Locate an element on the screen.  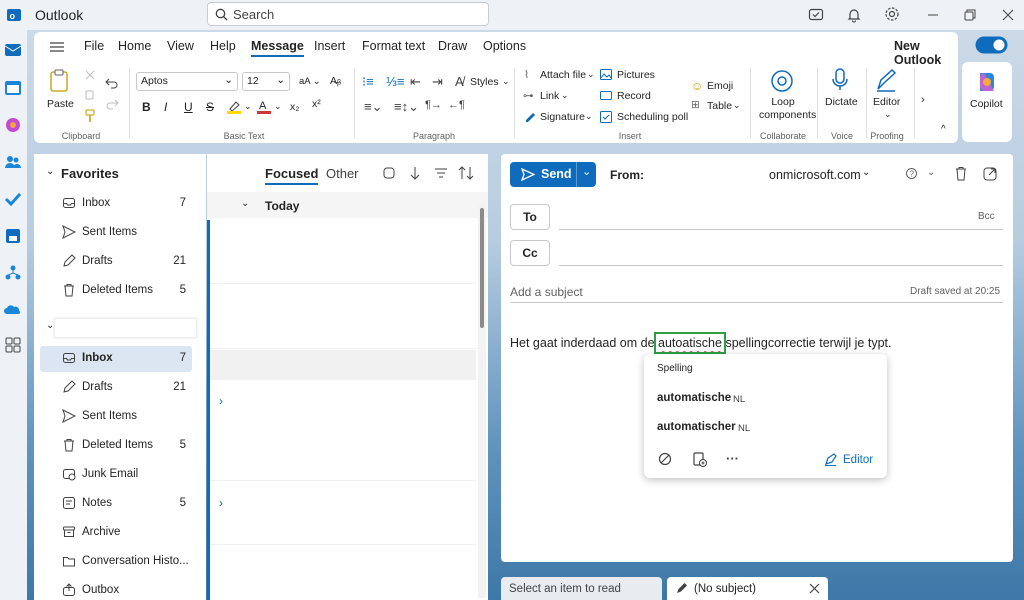
menu-view: View is located at coordinates (180, 46).